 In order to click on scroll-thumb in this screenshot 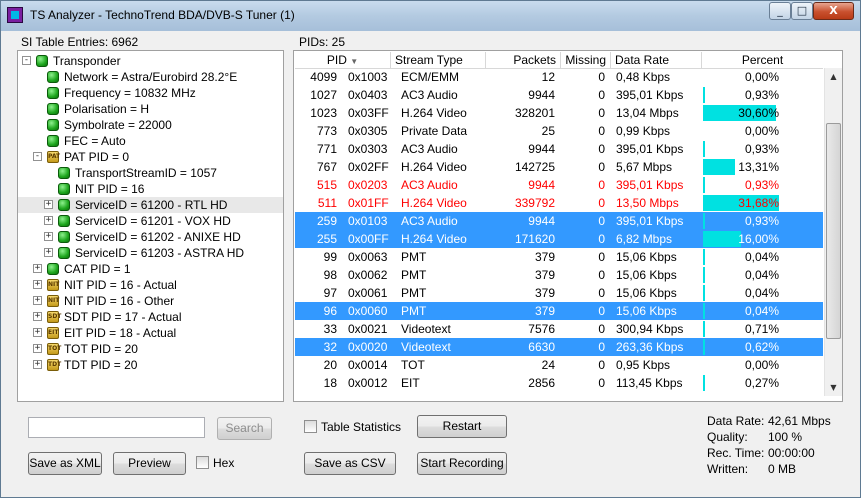, I will do `click(833, 231)`.